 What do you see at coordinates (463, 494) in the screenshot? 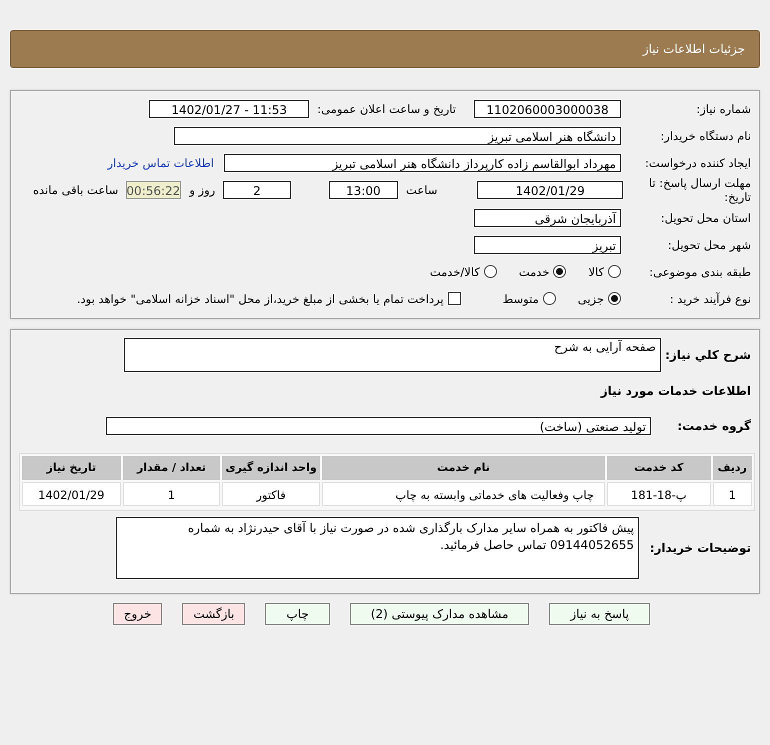
I see `table-cell: چاپ وفعالیت های خدماتی وابسته به چاپ` at bounding box center [463, 494].